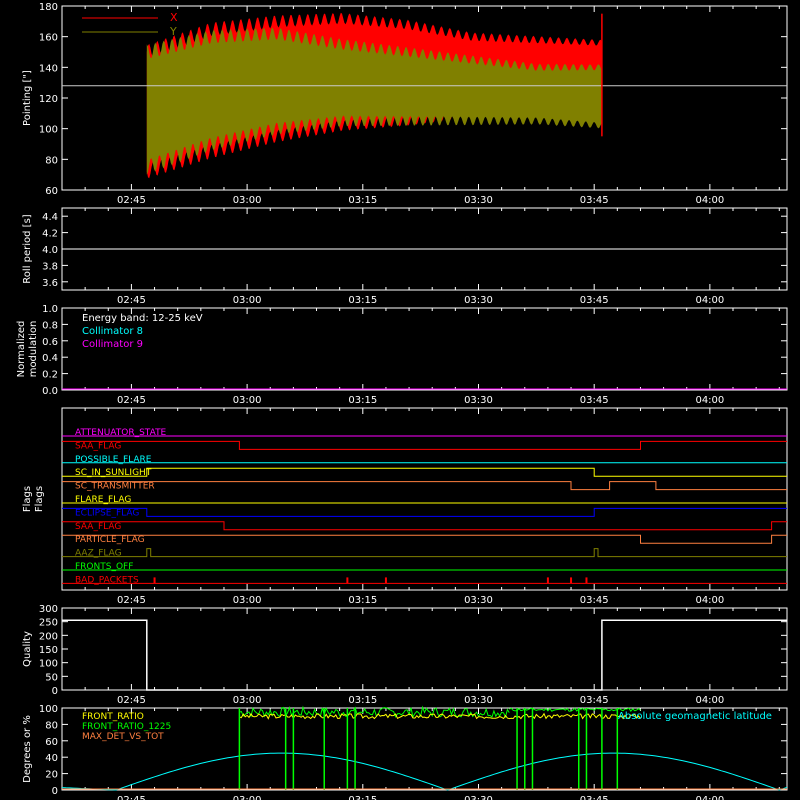  What do you see at coordinates (115, 487) in the screenshot?
I see `flag-label: SC_TRANSMITTER` at bounding box center [115, 487].